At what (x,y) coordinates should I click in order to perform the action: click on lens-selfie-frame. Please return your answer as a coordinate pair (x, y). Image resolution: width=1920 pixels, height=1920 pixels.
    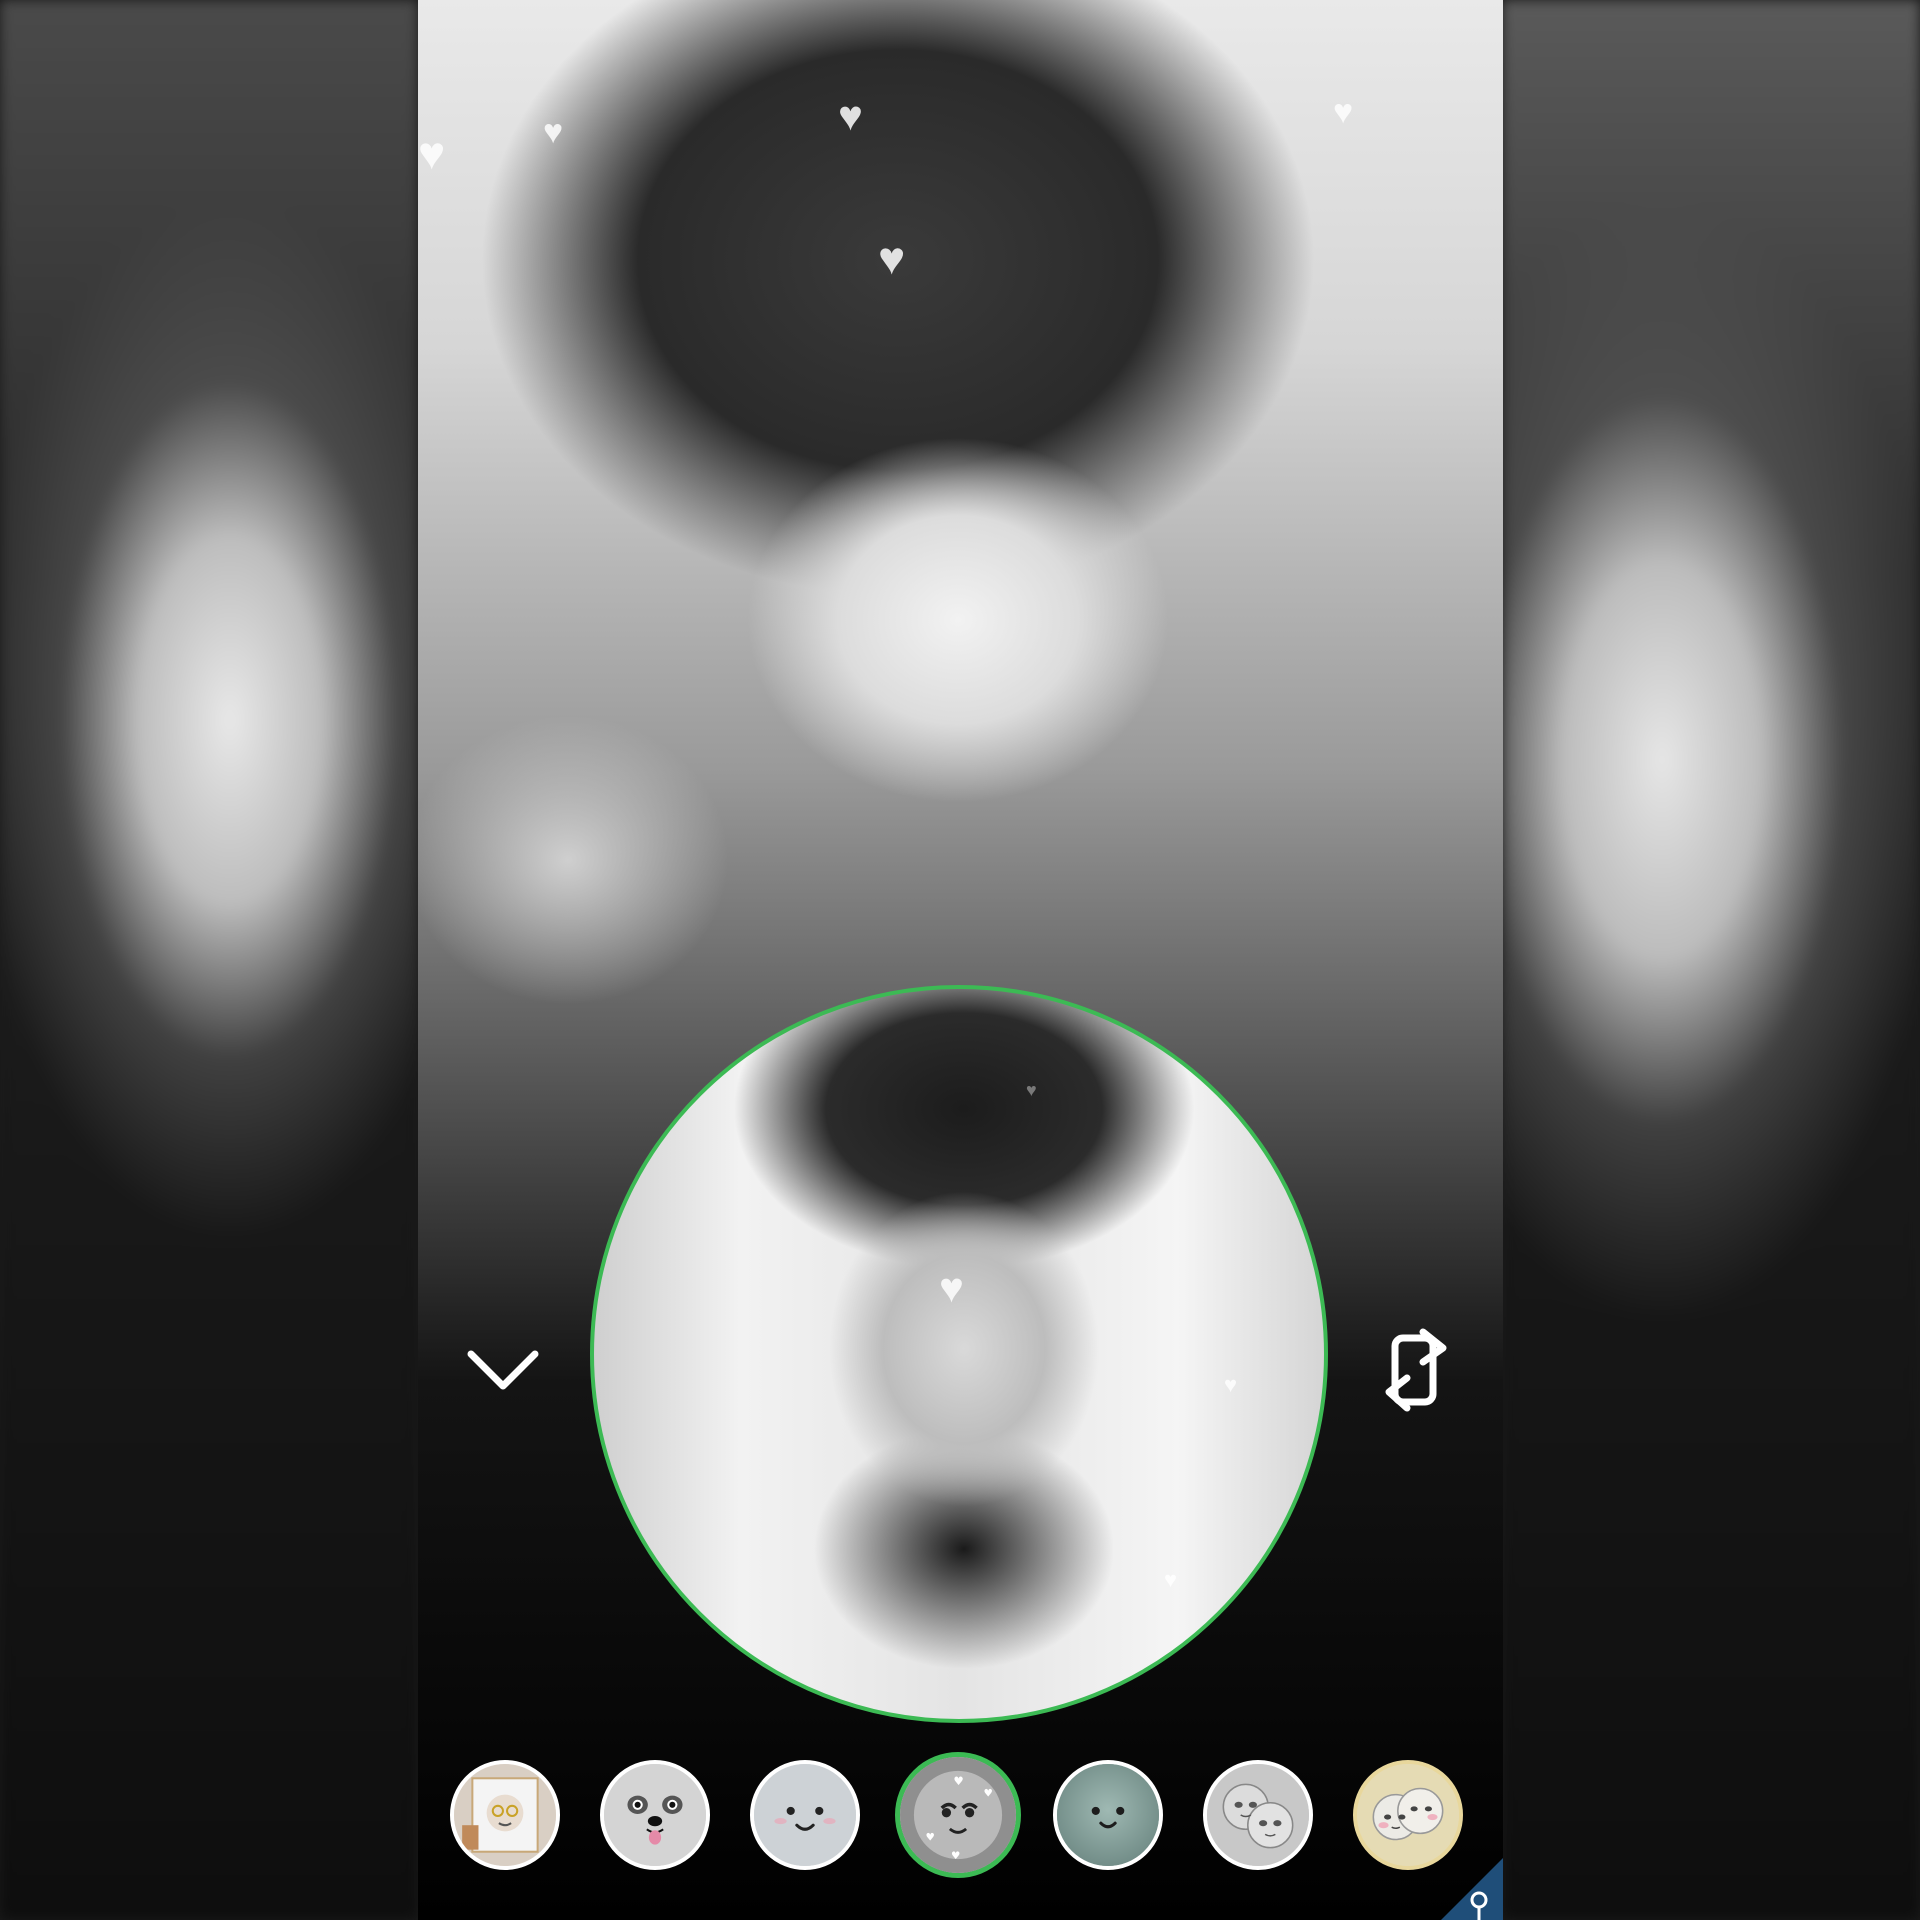
    Looking at the image, I should click on (505, 1815).